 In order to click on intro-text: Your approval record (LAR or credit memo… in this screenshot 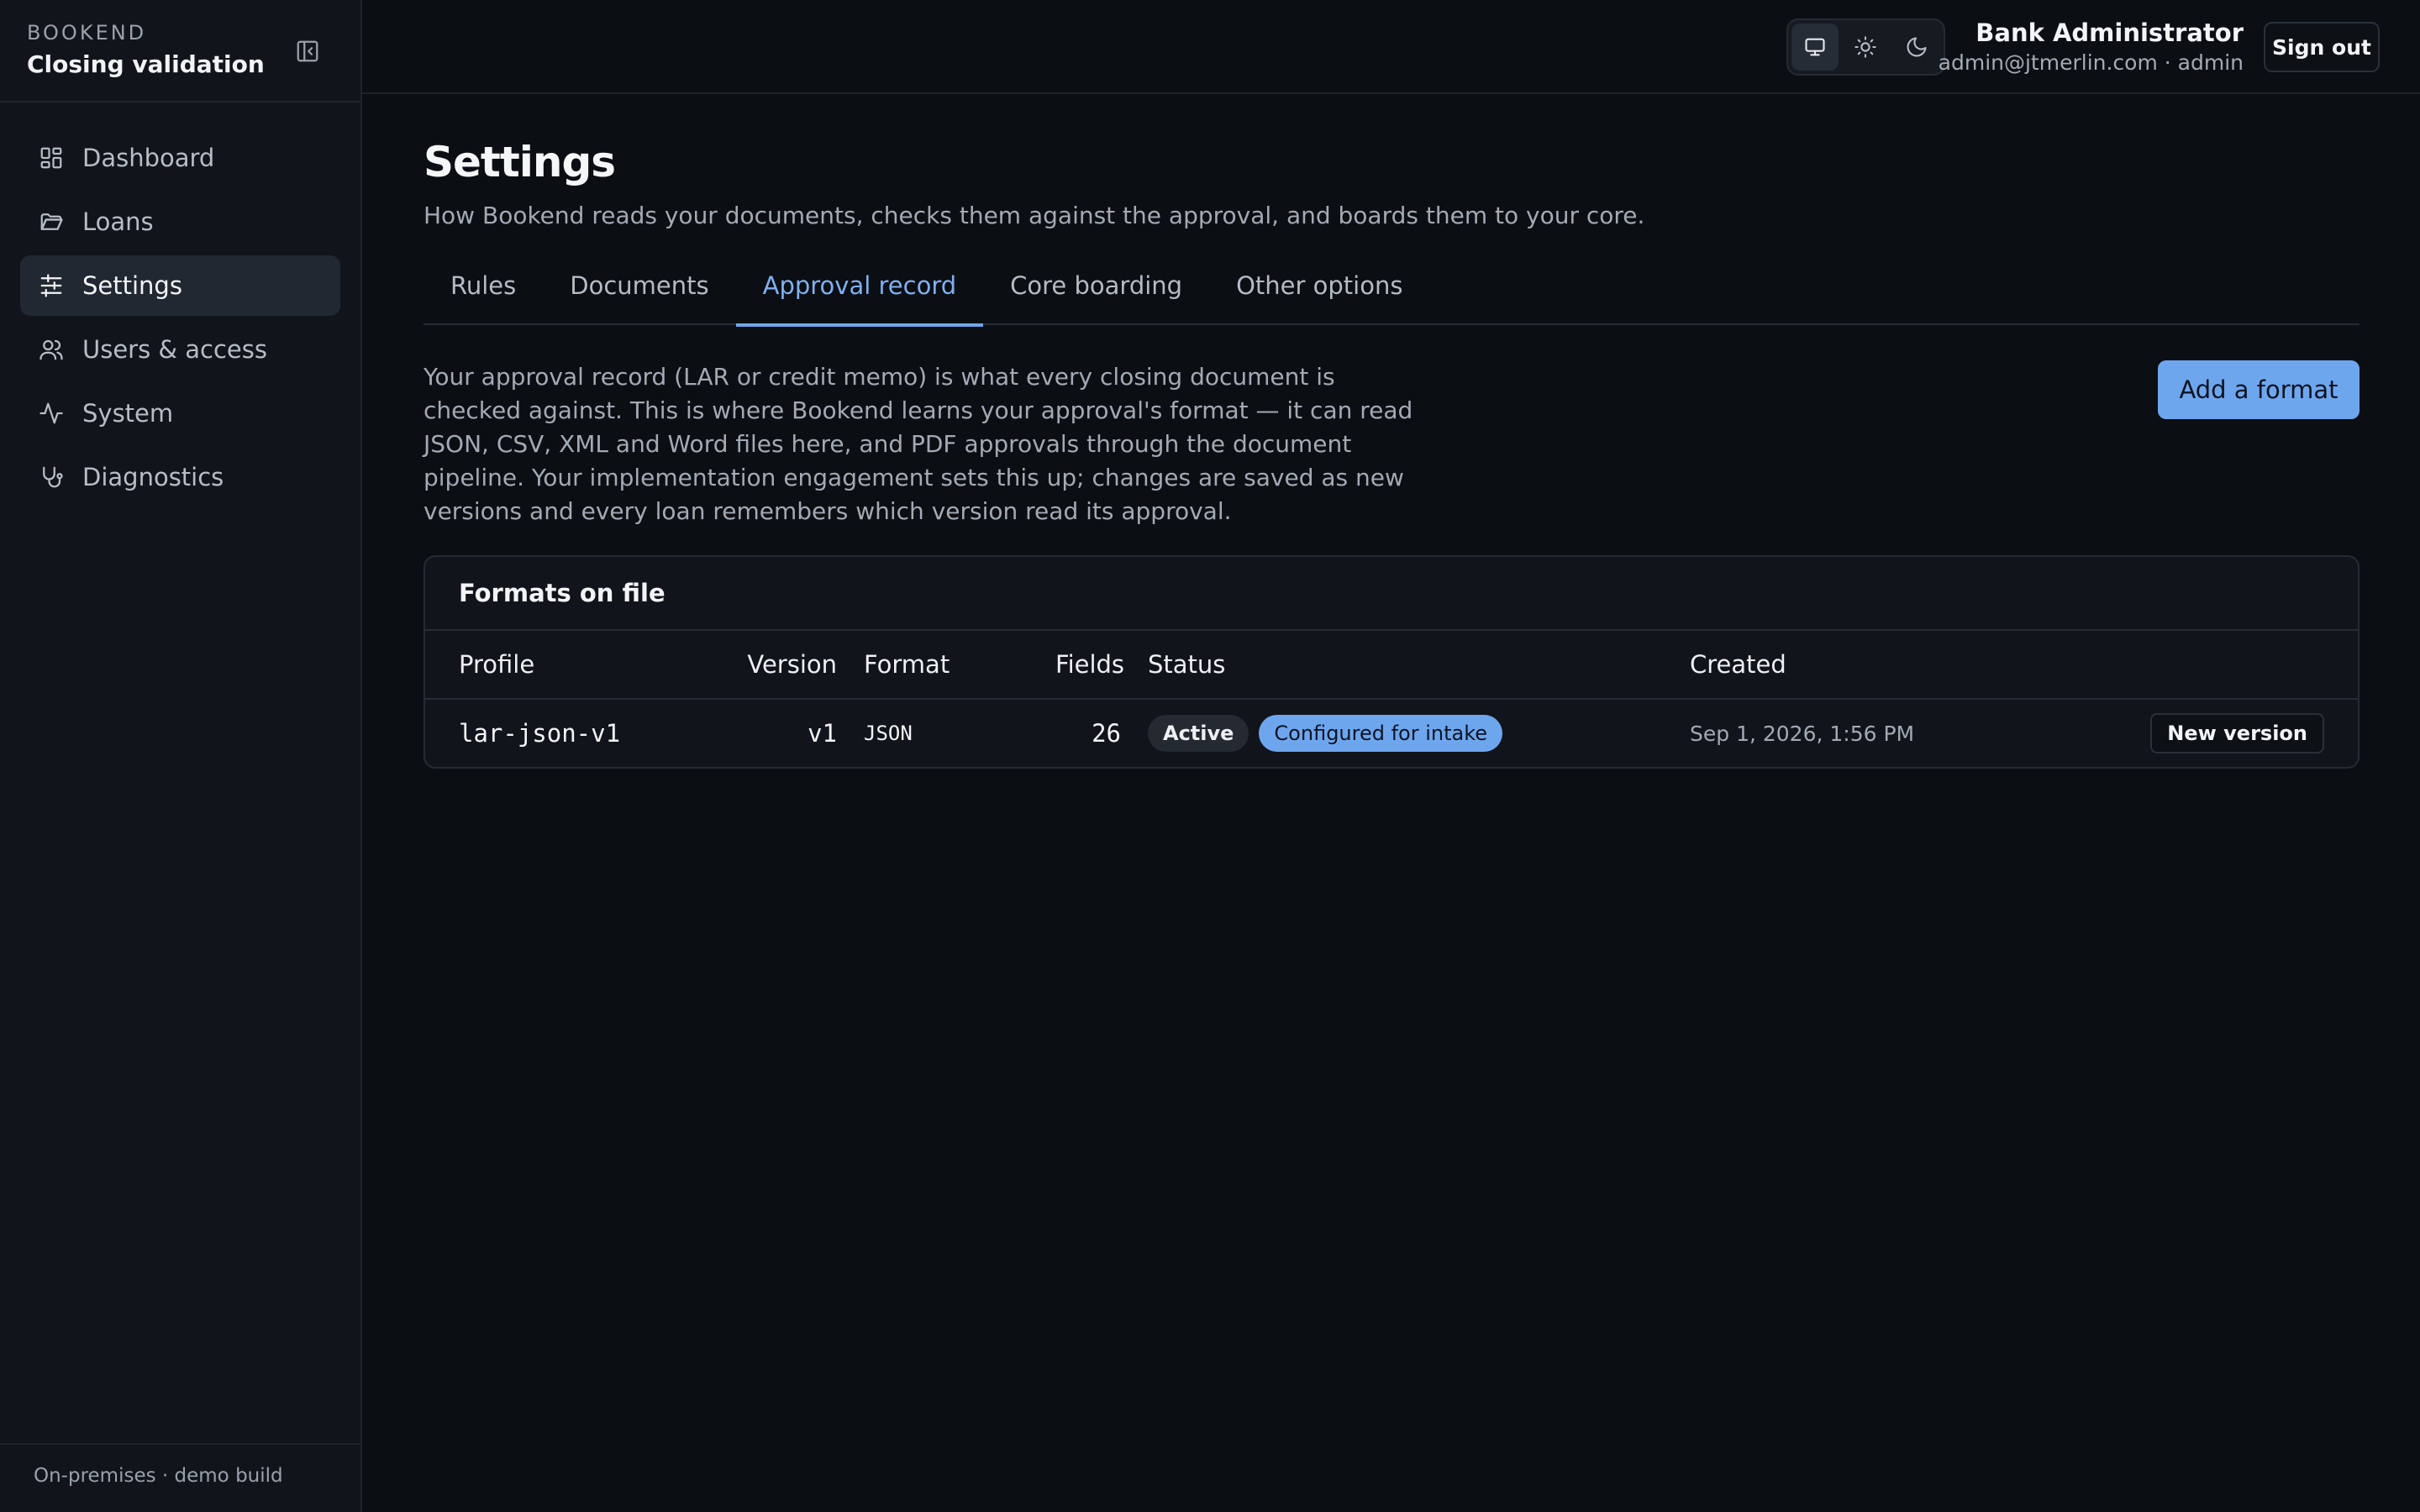, I will do `click(918, 444)`.